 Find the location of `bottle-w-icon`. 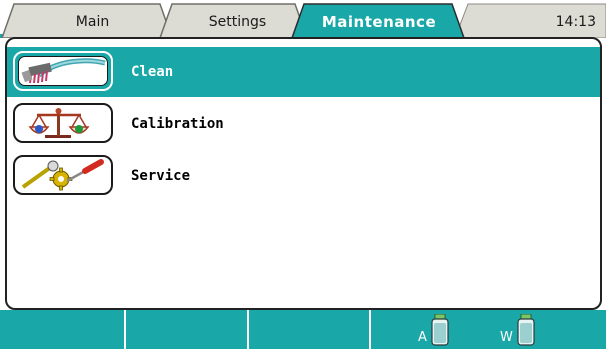

bottle-w-icon is located at coordinates (526, 329).